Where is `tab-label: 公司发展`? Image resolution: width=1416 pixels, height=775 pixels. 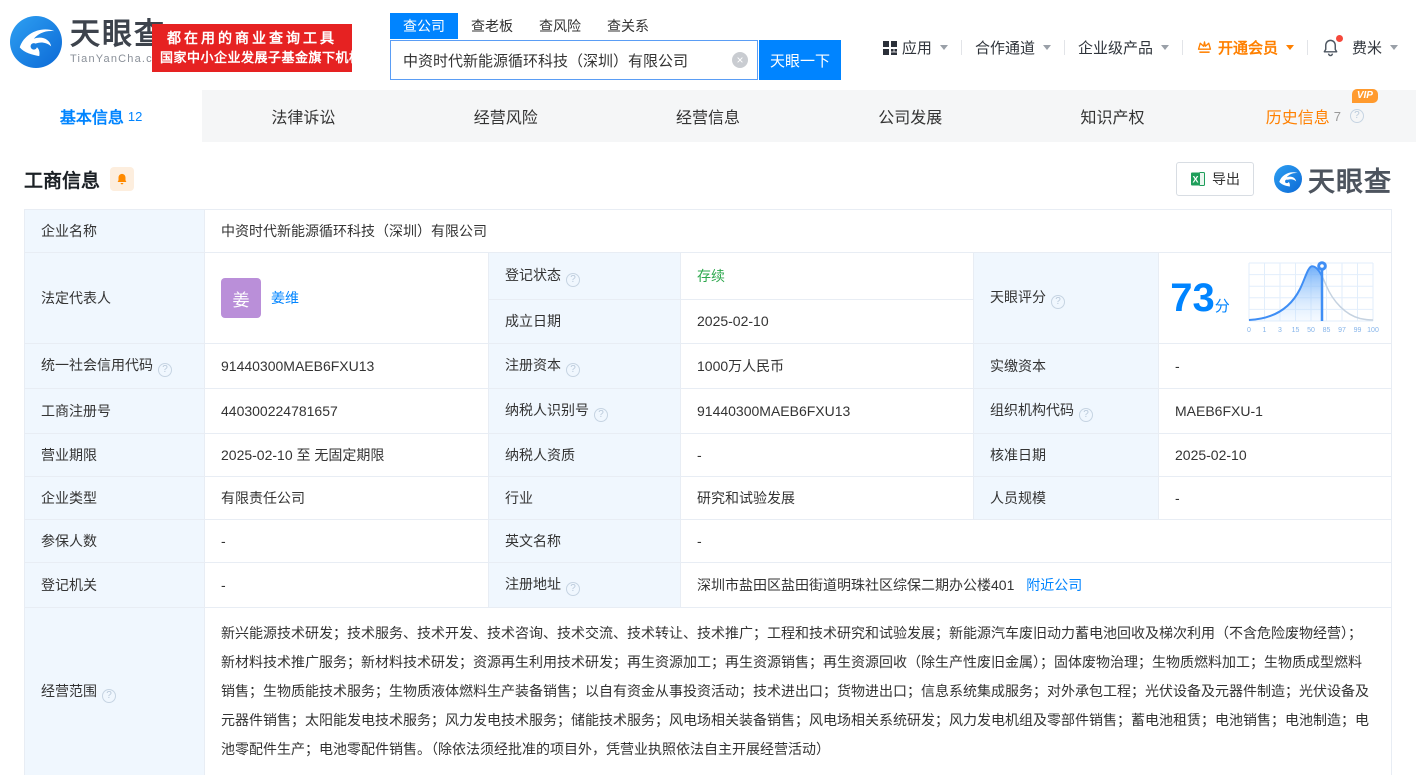
tab-label: 公司发展 is located at coordinates (910, 118).